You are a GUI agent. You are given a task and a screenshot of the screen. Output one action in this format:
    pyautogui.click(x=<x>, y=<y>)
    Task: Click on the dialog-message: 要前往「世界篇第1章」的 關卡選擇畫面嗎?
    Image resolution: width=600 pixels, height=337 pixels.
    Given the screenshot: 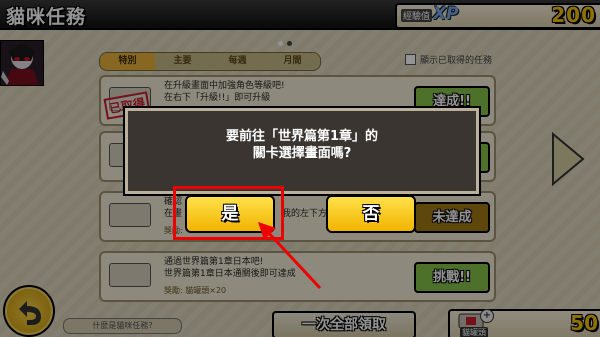 What is the action you would take?
    pyautogui.click(x=302, y=145)
    